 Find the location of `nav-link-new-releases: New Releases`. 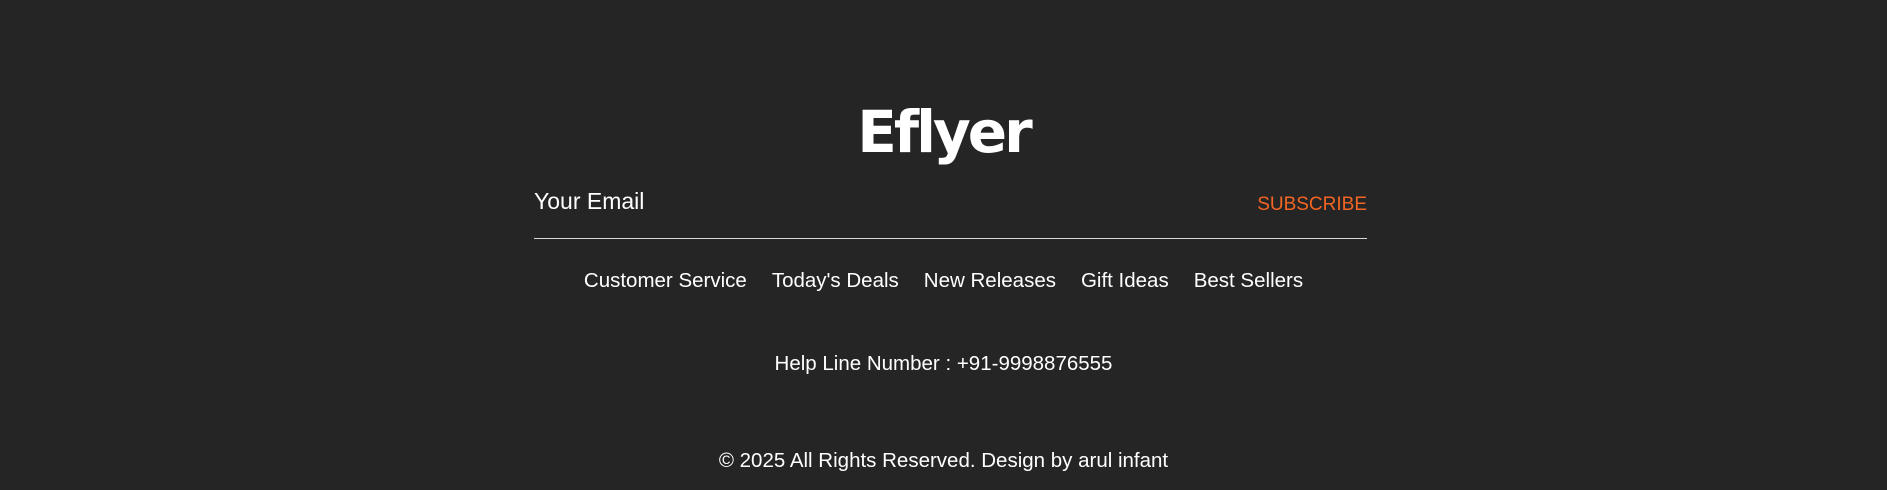

nav-link-new-releases: New Releases is located at coordinates (990, 281).